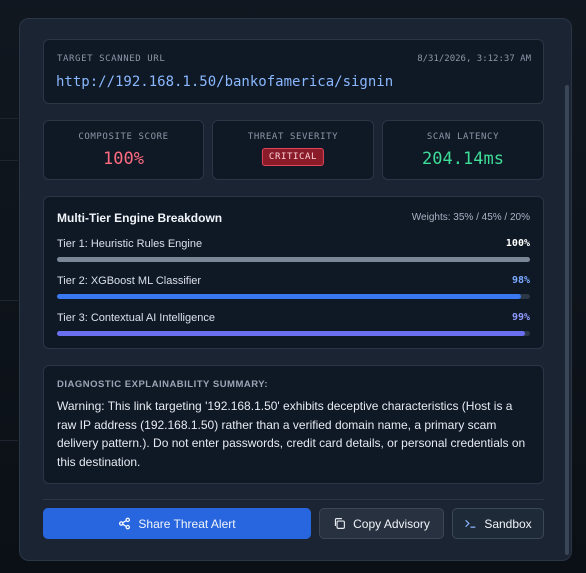  Describe the element at coordinates (125, 523) in the screenshot. I see `share-icon` at that location.